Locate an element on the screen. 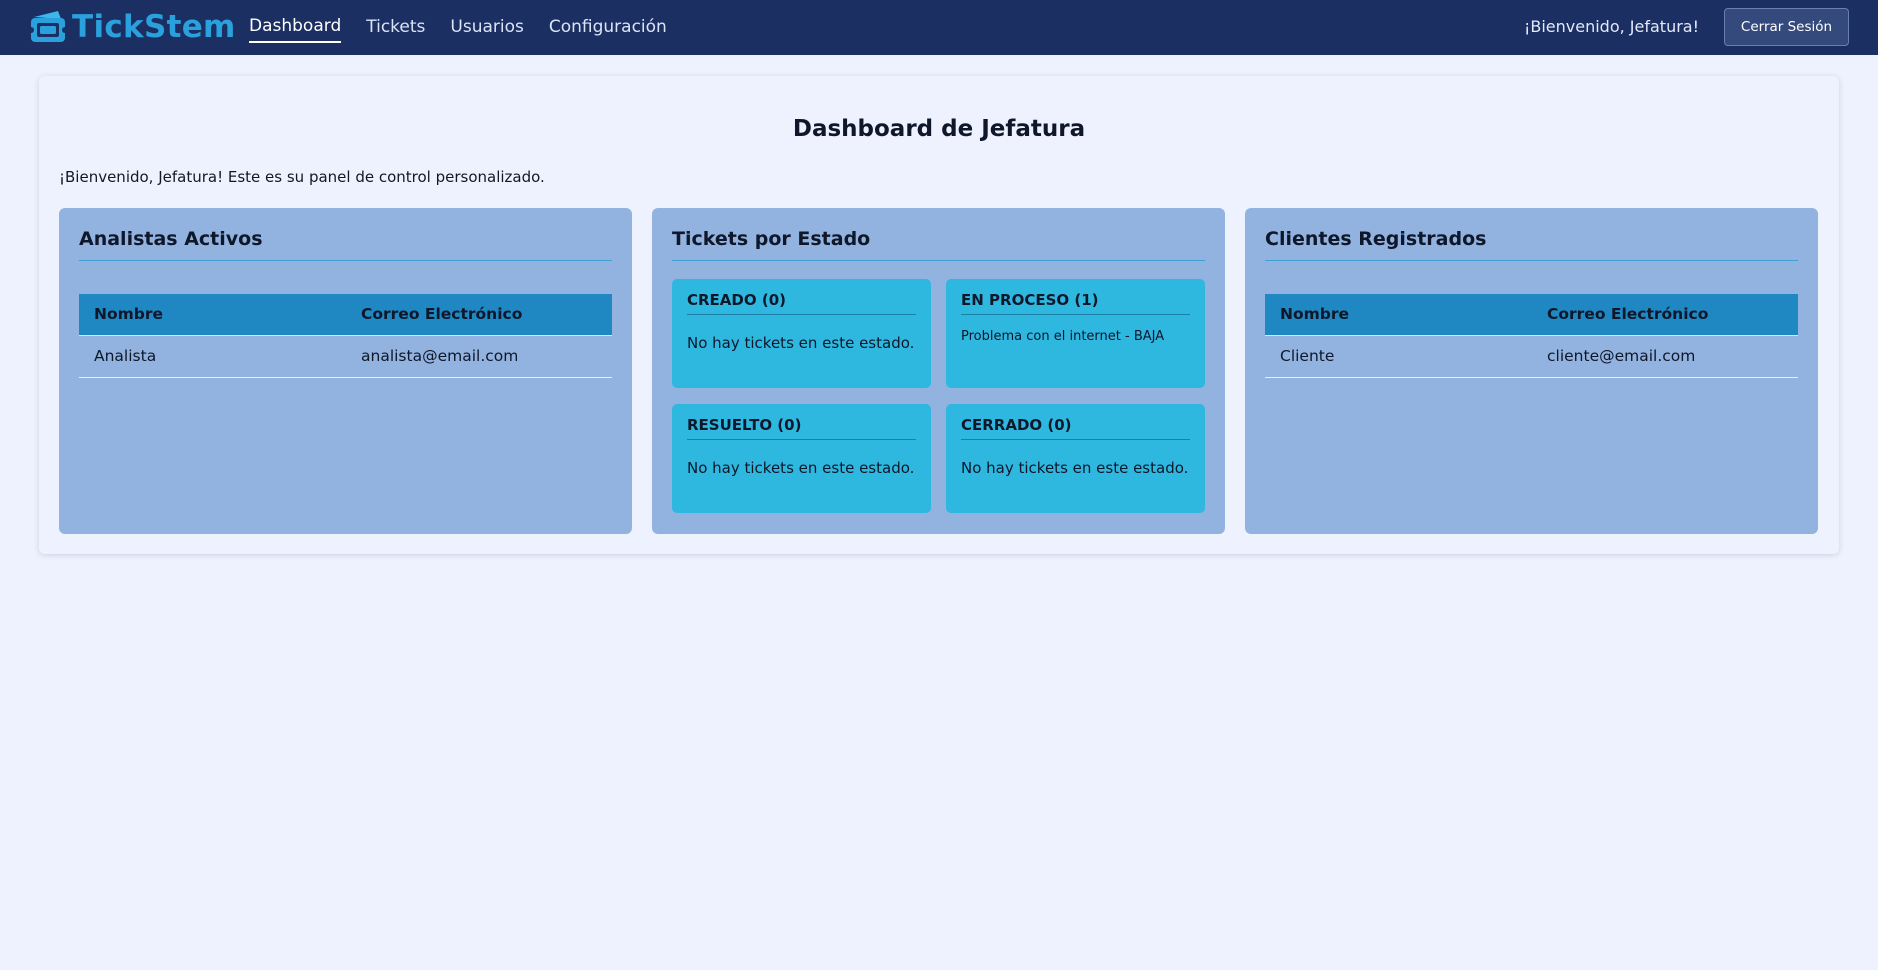 The image size is (1878, 970). analyst-name: Analista is located at coordinates (212, 356).